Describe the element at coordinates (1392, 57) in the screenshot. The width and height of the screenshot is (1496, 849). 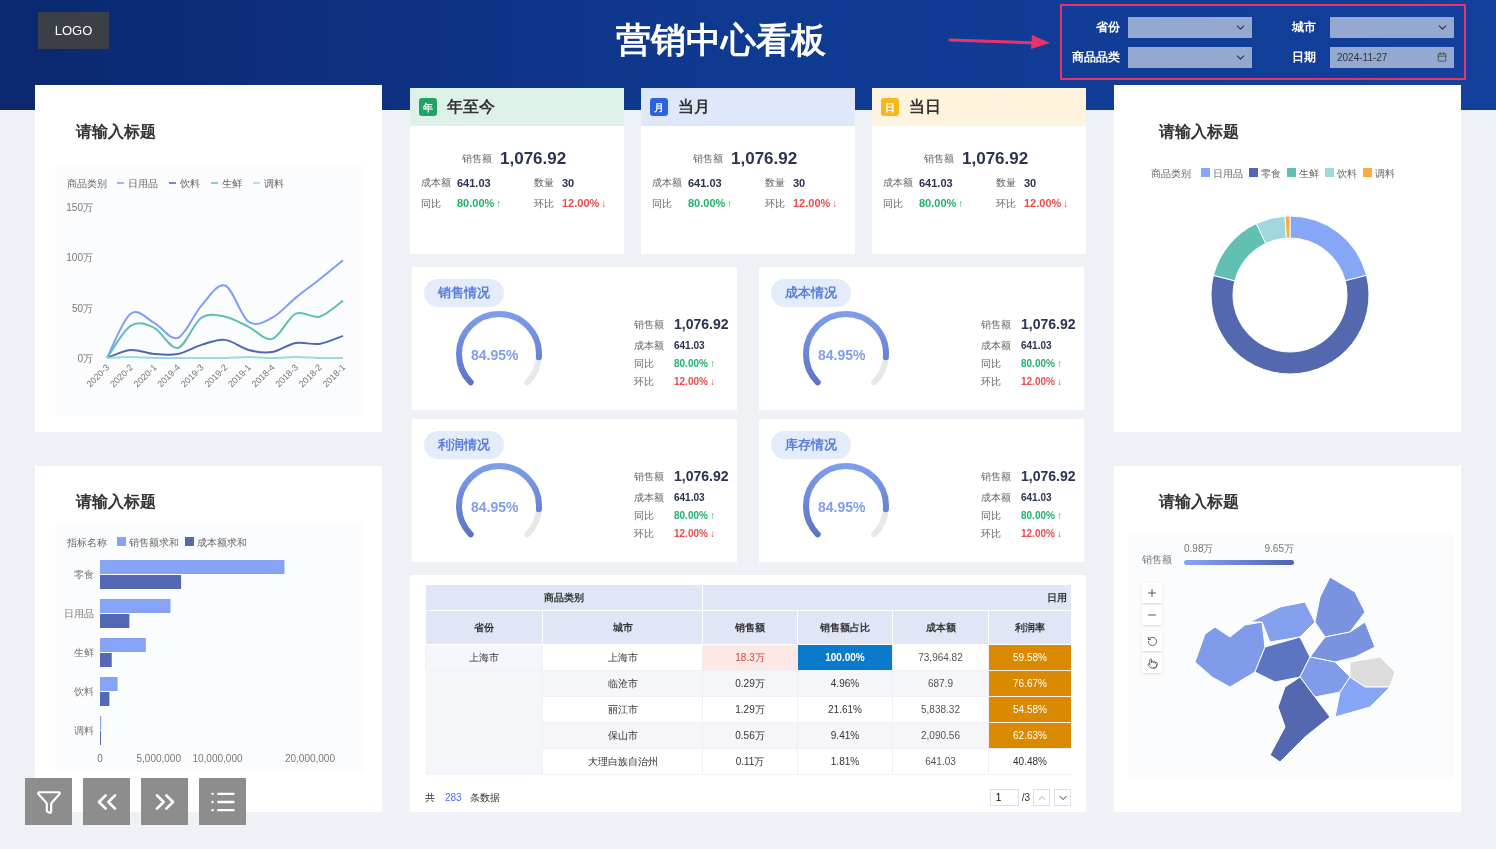
I see `date-field: 2024-11-27` at that location.